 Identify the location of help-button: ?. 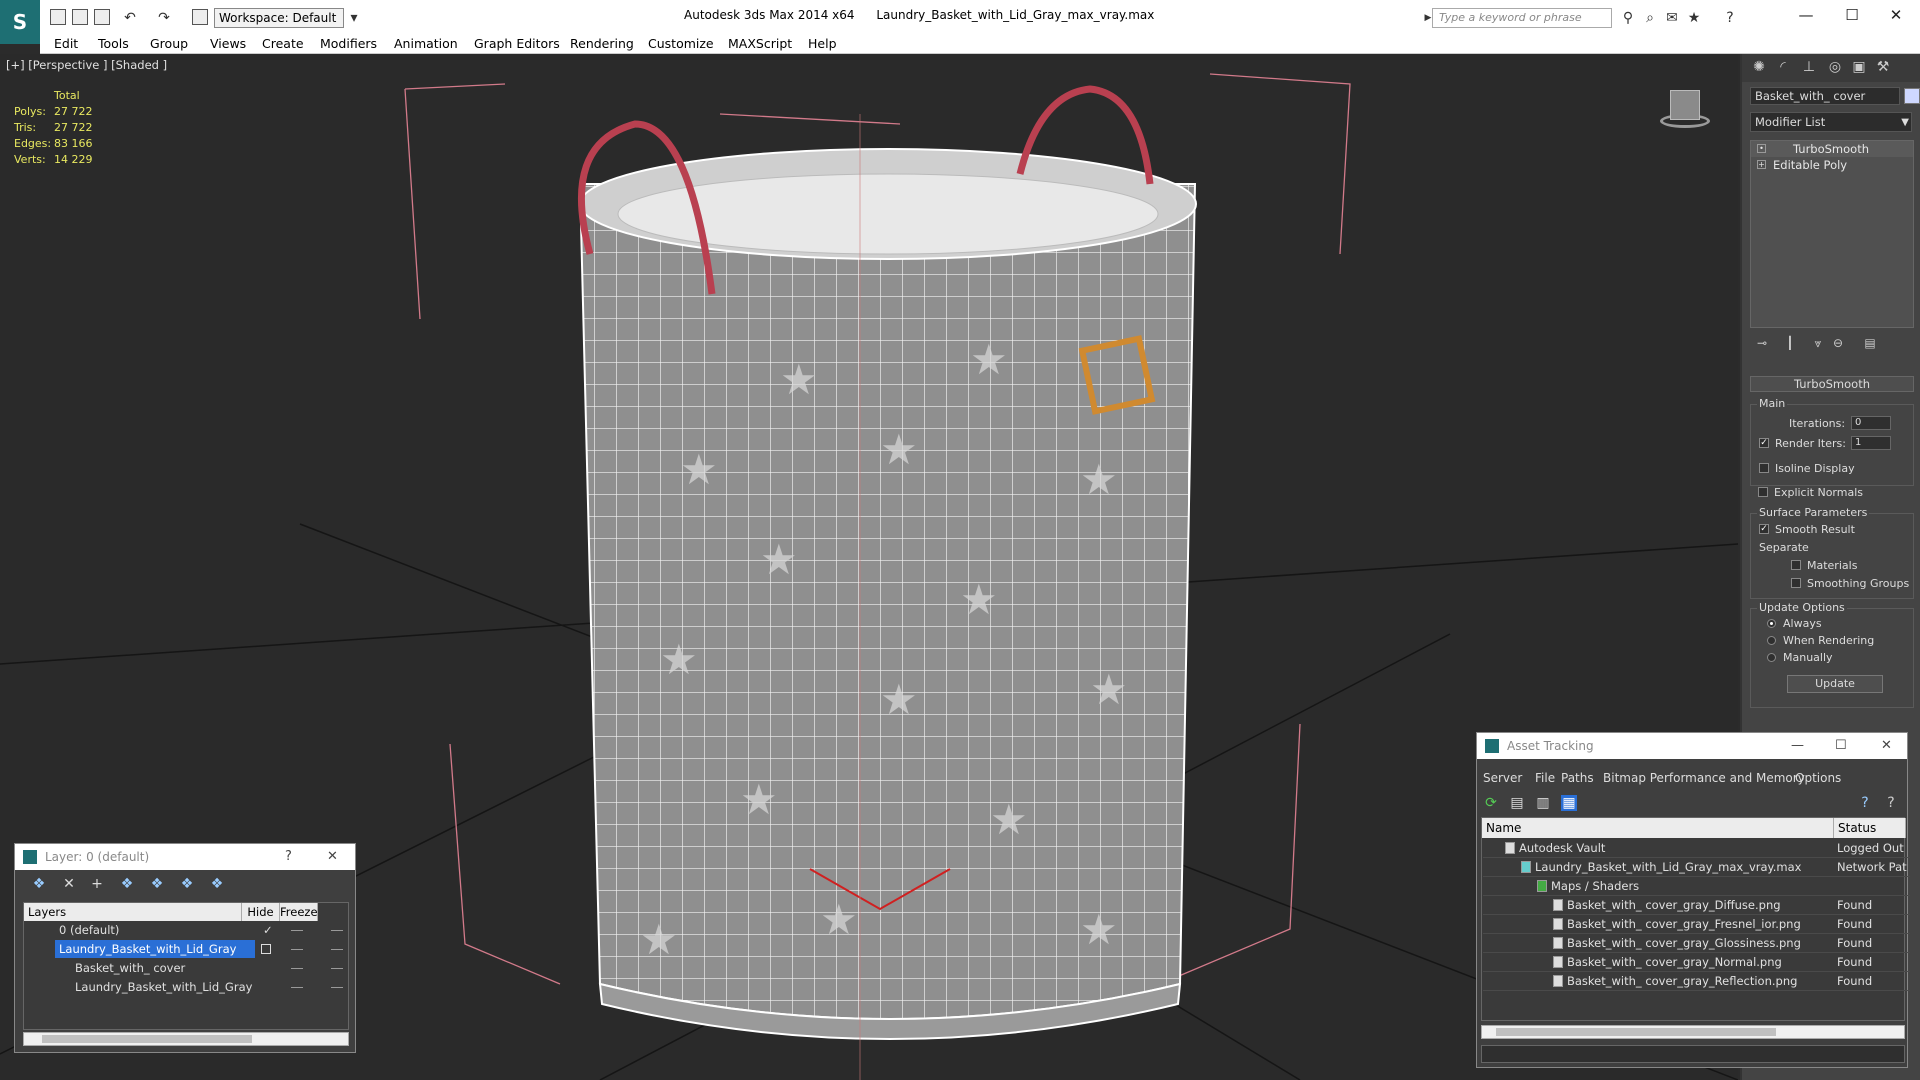
(288, 857).